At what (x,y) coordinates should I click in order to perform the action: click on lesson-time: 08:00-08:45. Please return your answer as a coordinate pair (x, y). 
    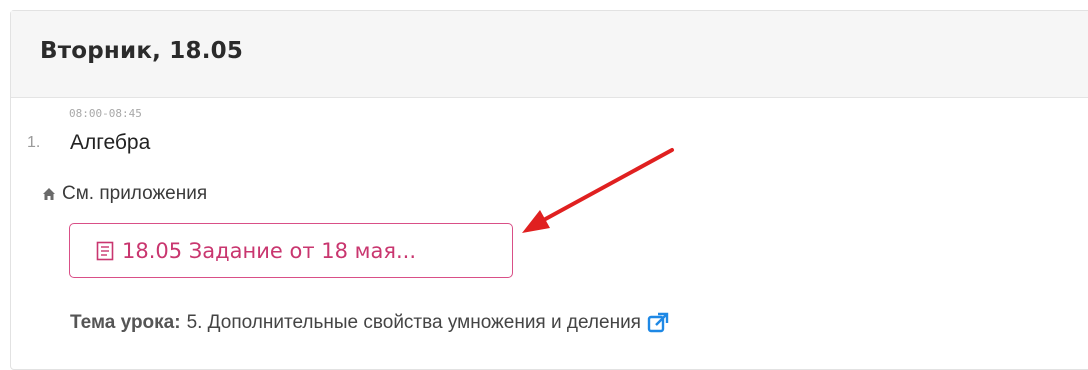
    Looking at the image, I should click on (105, 113).